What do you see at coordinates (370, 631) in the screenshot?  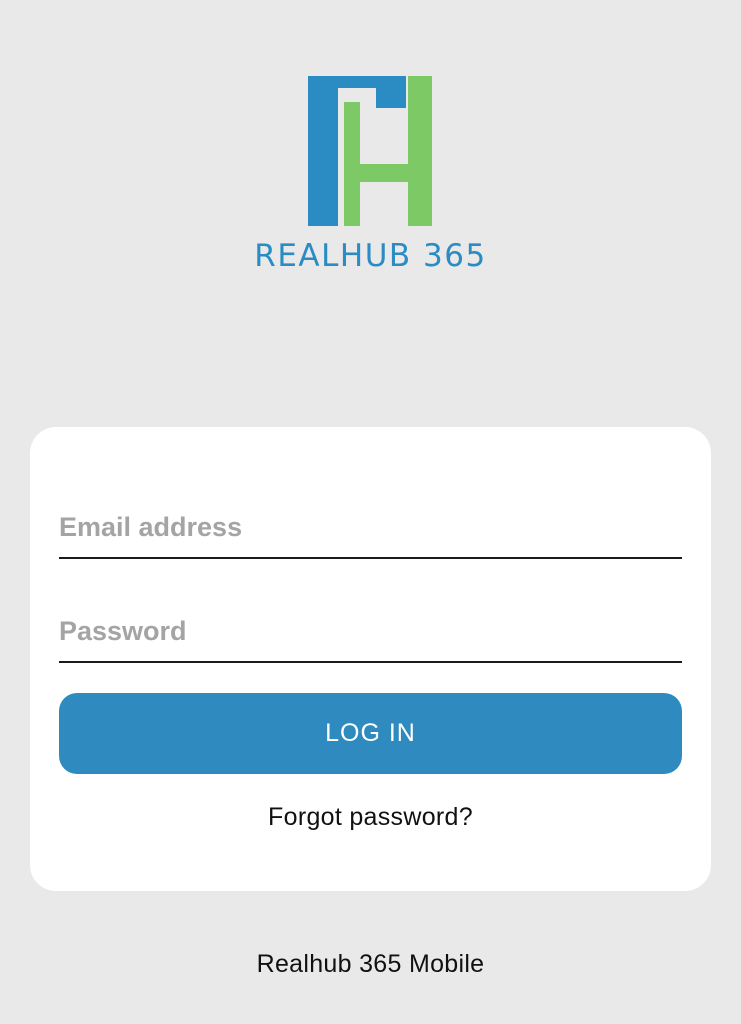 I see `password-field` at bounding box center [370, 631].